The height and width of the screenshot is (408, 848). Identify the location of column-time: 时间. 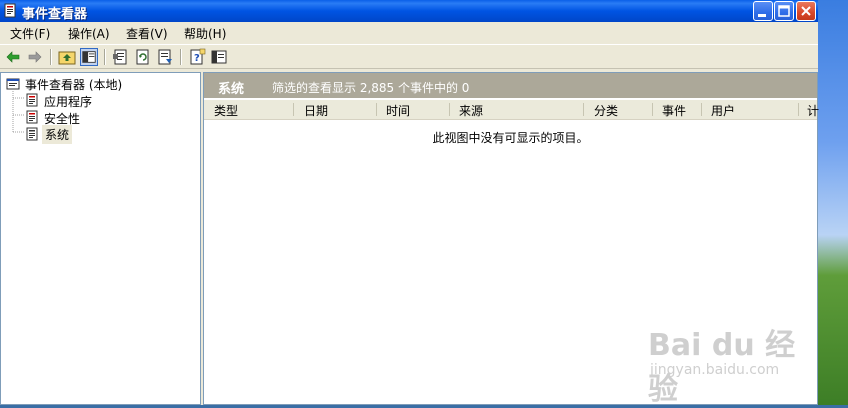
(398, 110).